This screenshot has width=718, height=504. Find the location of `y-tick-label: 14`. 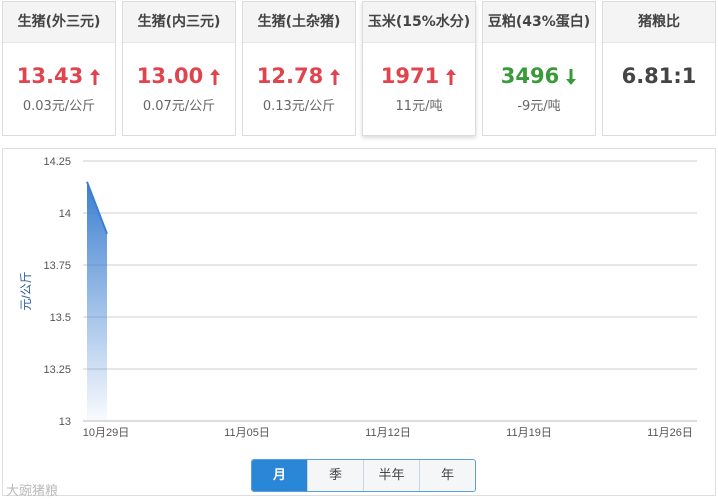

y-tick-label: 14 is located at coordinates (65, 214).